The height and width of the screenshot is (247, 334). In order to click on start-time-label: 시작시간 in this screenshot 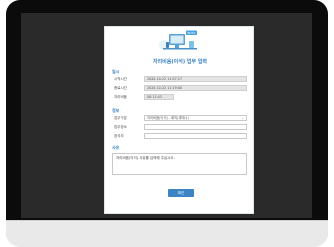, I will do `click(120, 79)`.